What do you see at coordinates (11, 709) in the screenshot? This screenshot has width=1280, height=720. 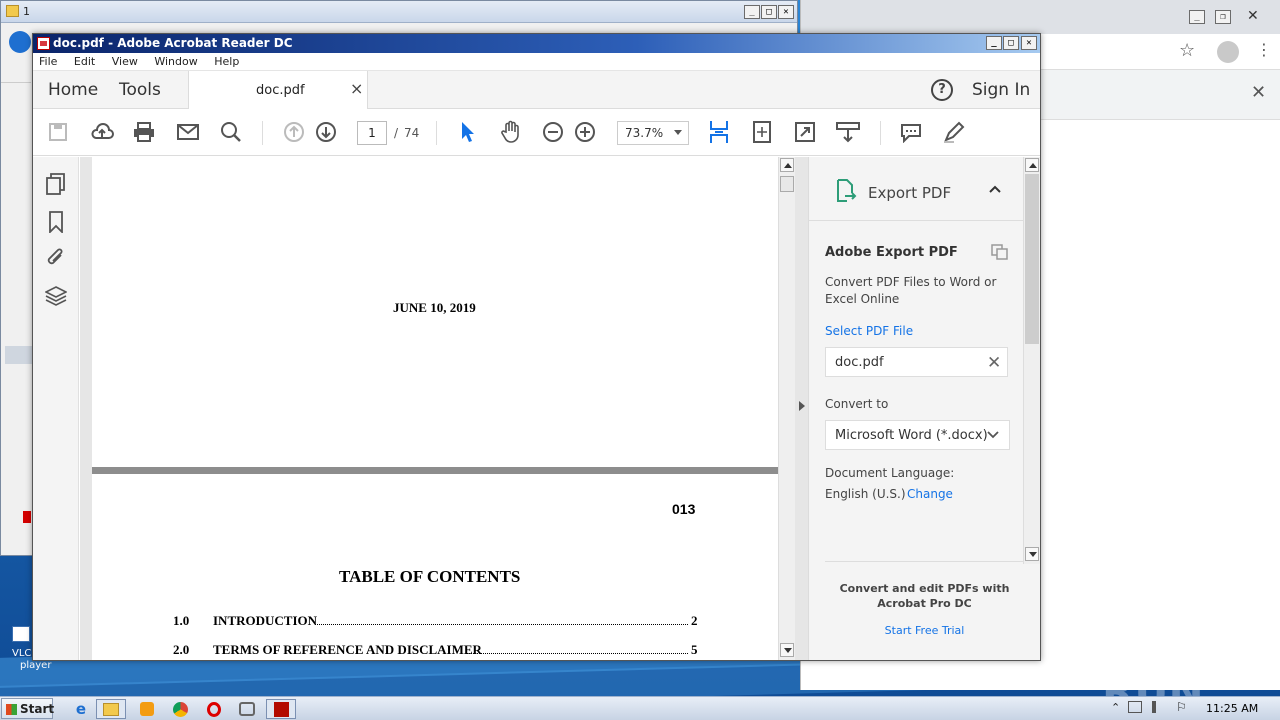 I see `windows-logo-icon` at bounding box center [11, 709].